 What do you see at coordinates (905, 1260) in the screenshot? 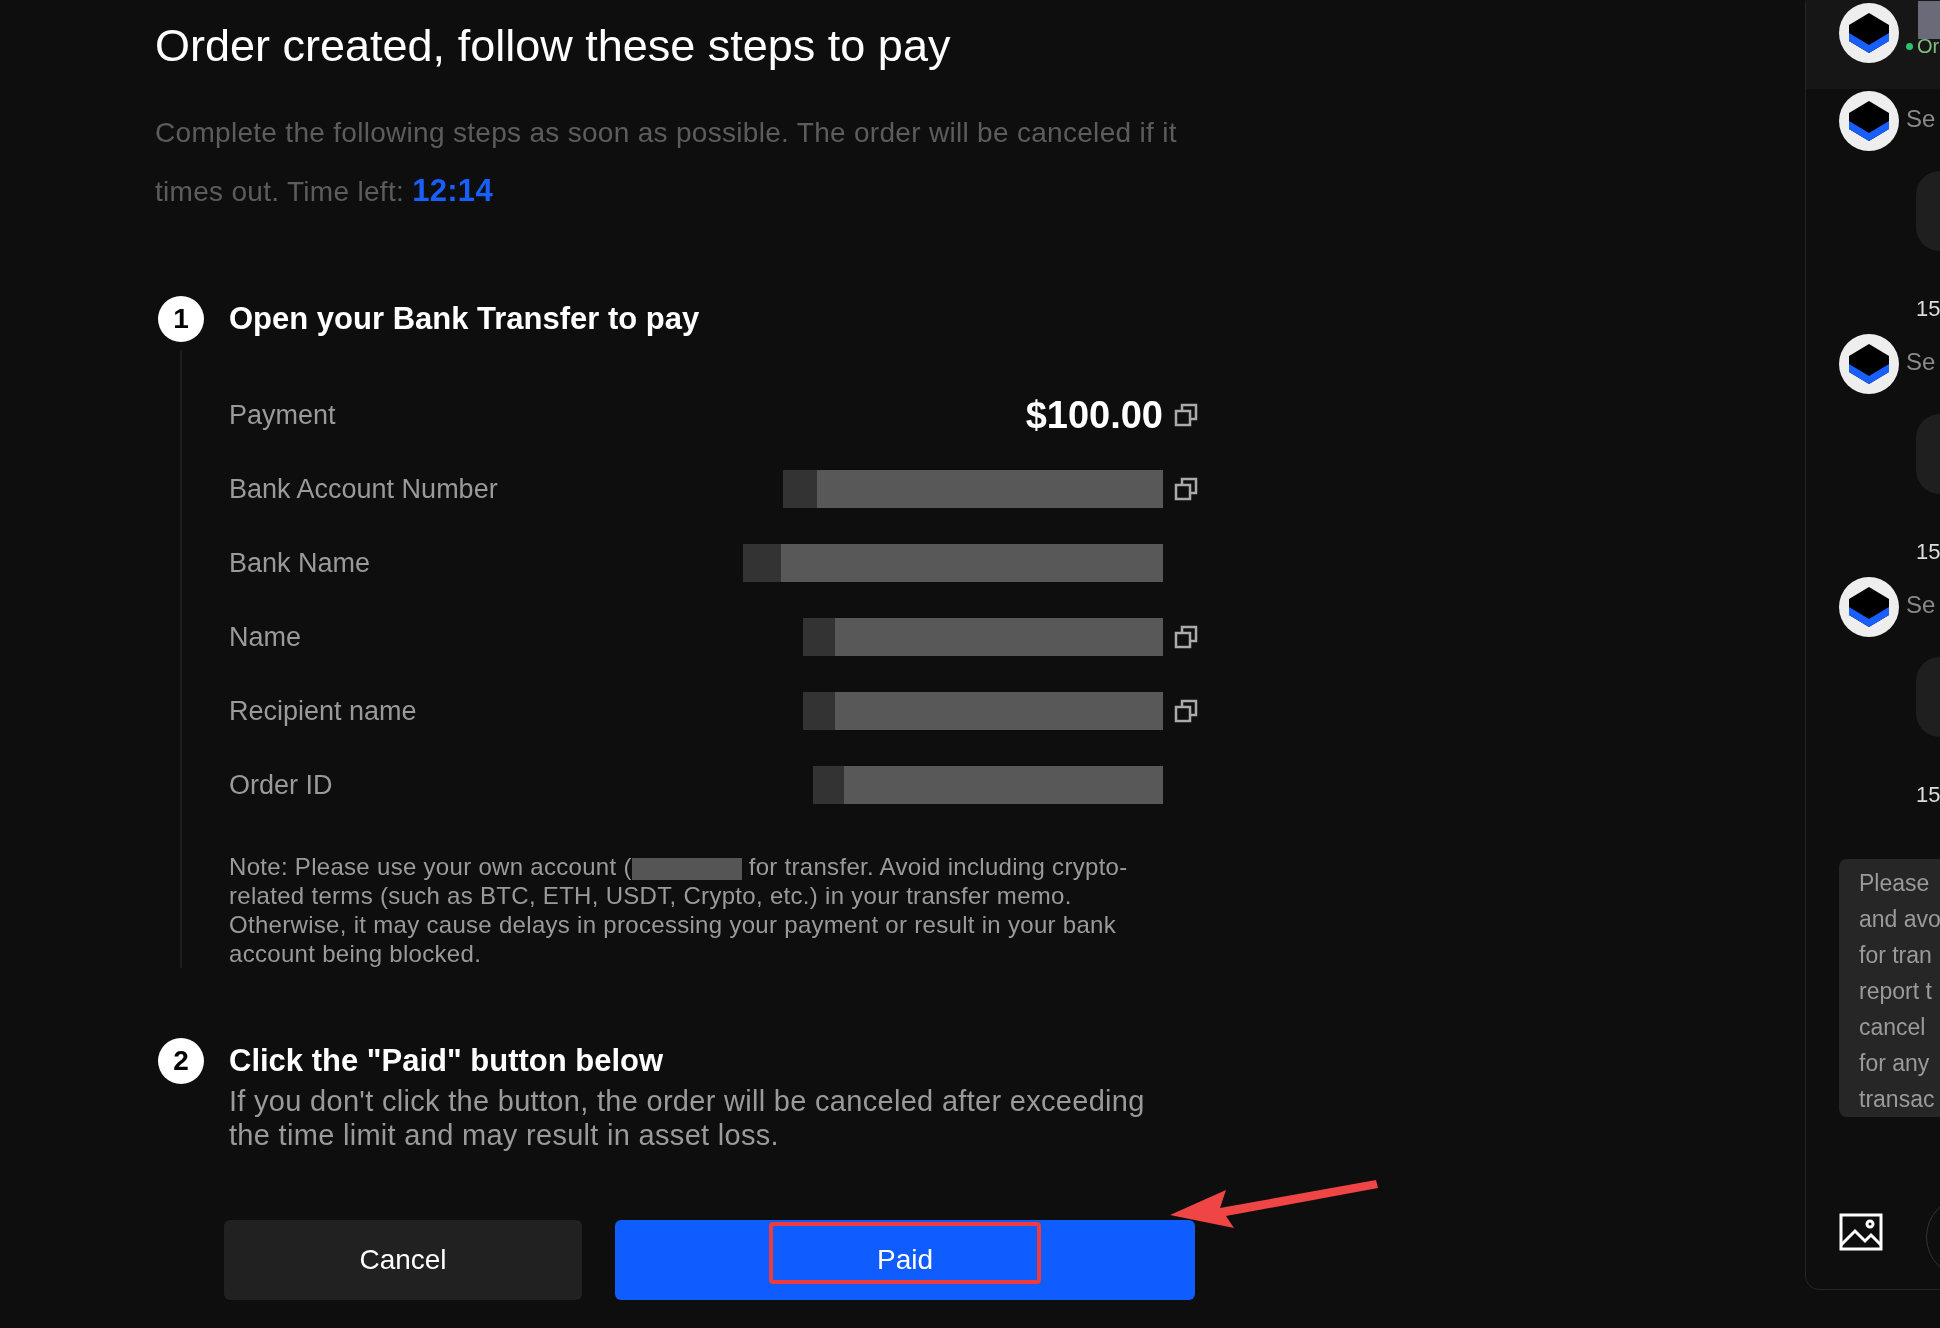
I see `paid-button: Paid` at bounding box center [905, 1260].